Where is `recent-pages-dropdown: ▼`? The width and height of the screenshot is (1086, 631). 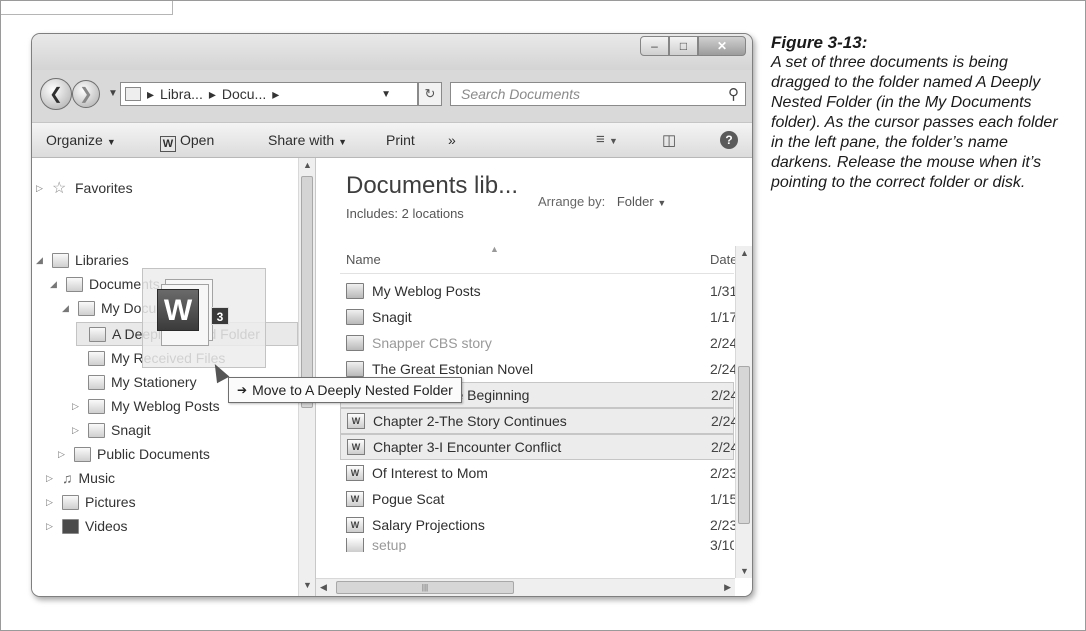
recent-pages-dropdown: ▼ is located at coordinates (113, 93).